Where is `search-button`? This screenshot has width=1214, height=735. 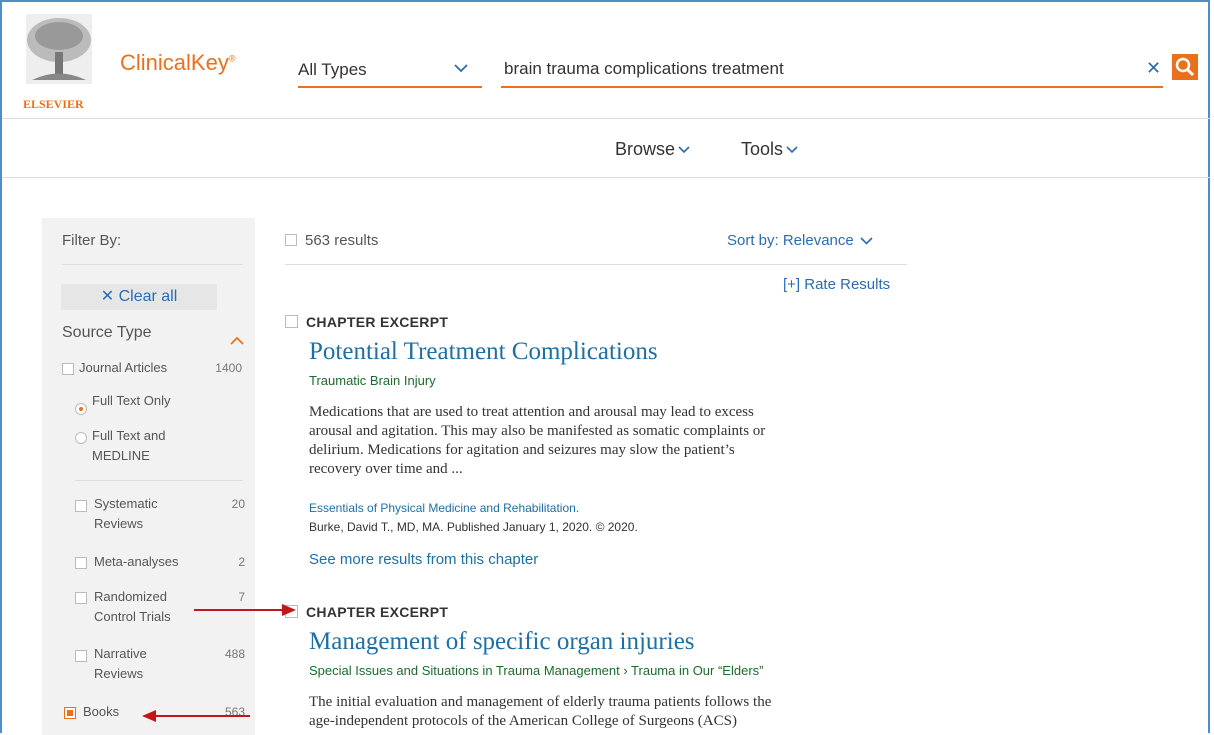
search-button is located at coordinates (1185, 67).